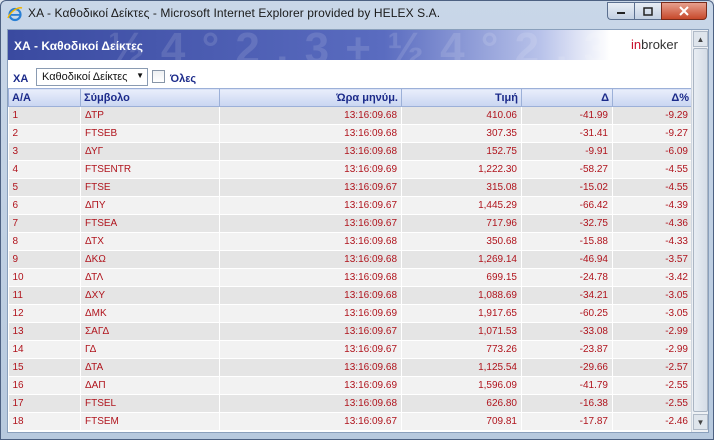 The image size is (714, 440). Describe the element at coordinates (700, 422) in the screenshot. I see `scroll-down-button: ▼` at that location.